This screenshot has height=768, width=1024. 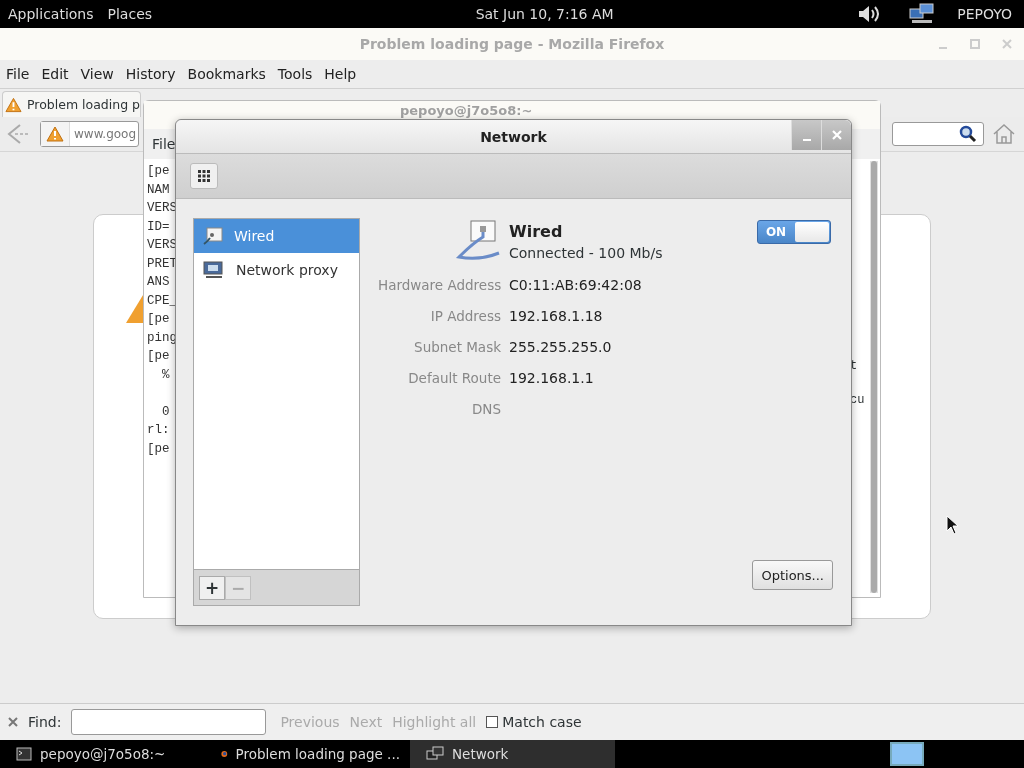 I want to click on menu-item: View, so click(x=97, y=74).